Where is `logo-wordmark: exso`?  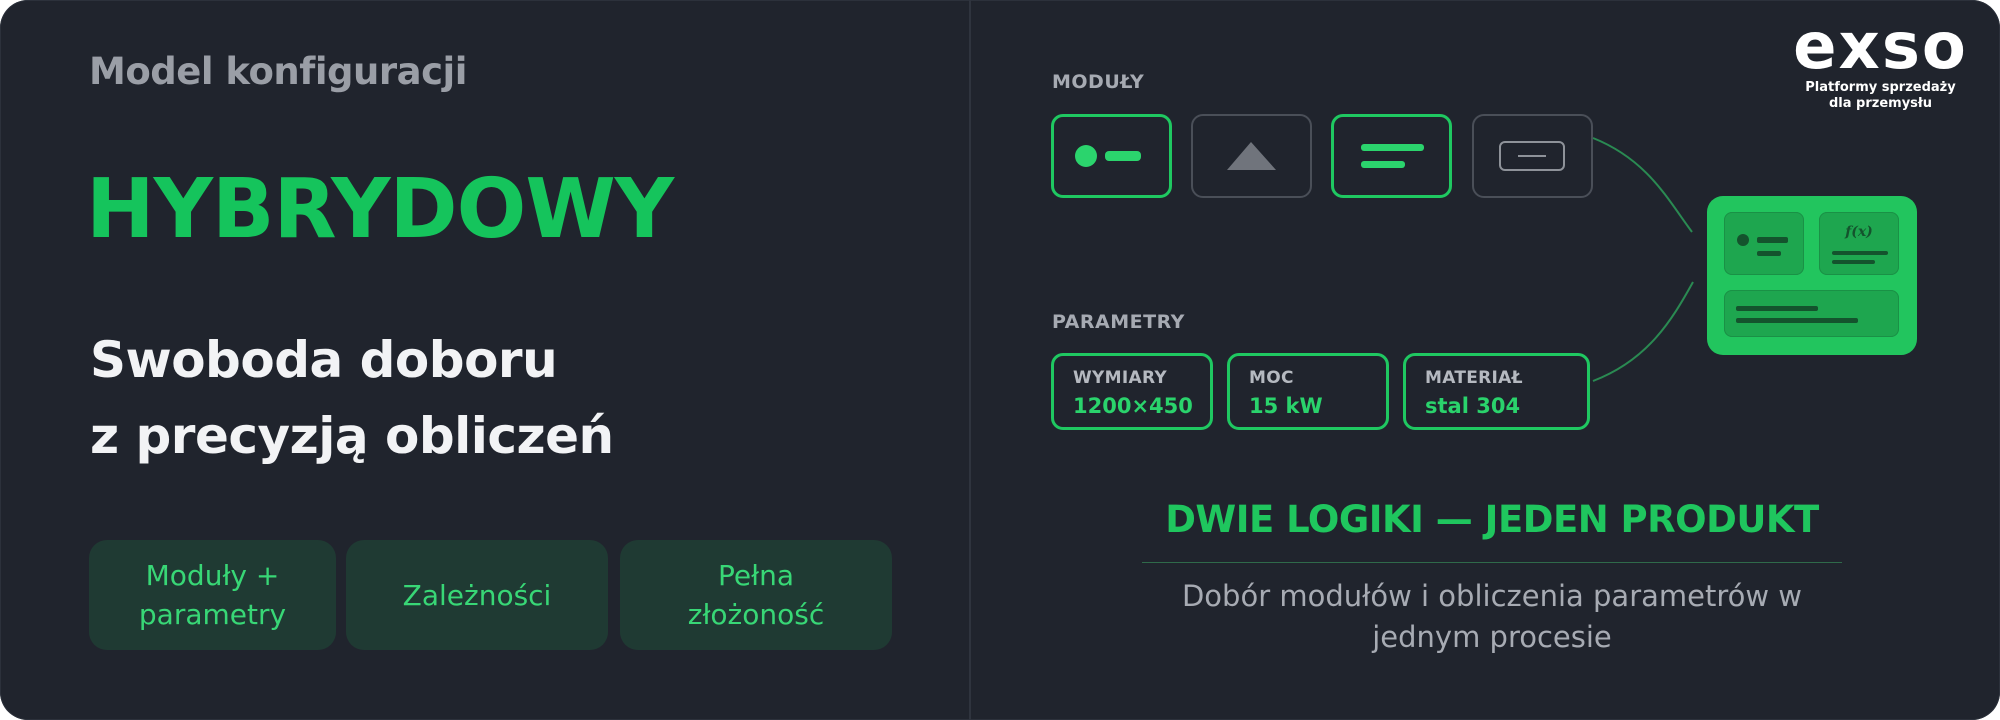 logo-wordmark: exso is located at coordinates (1880, 47).